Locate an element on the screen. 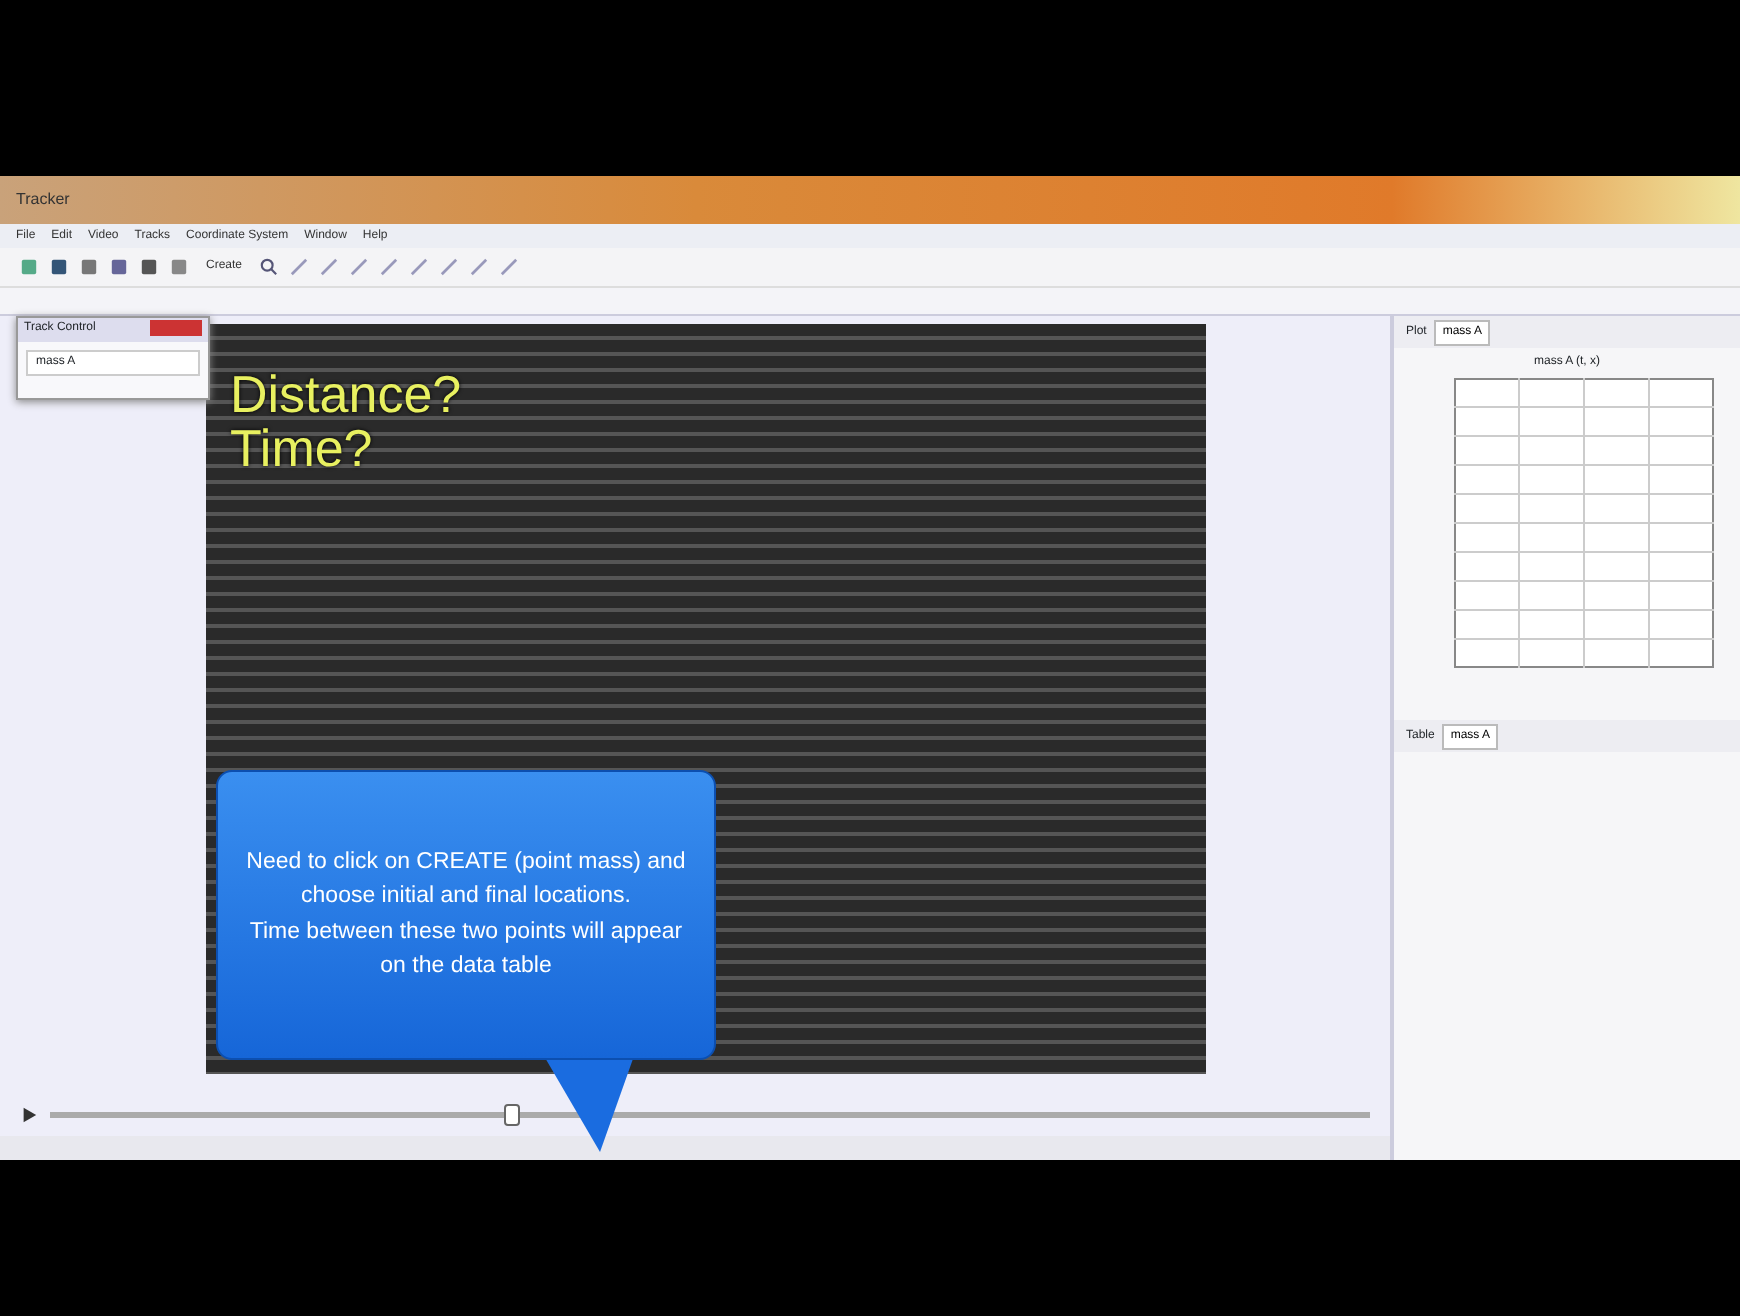 This screenshot has width=1740, height=1316. overlay-text: Distance? is located at coordinates (346, 395).